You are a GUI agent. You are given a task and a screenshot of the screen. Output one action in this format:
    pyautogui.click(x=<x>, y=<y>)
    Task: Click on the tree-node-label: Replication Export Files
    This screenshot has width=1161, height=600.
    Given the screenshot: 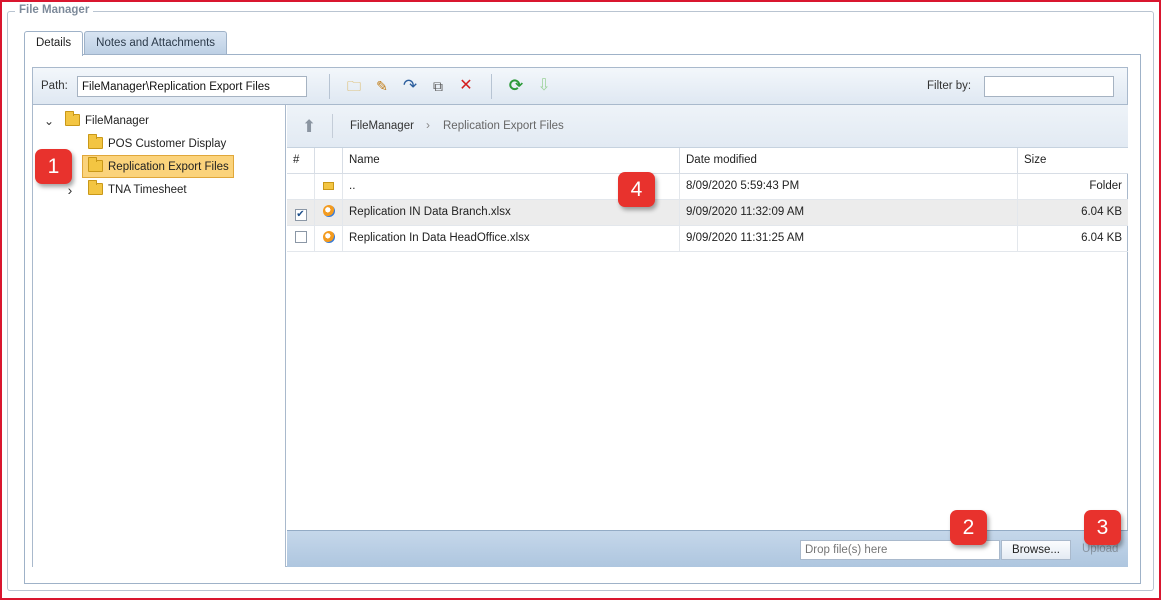 What is the action you would take?
    pyautogui.click(x=168, y=167)
    